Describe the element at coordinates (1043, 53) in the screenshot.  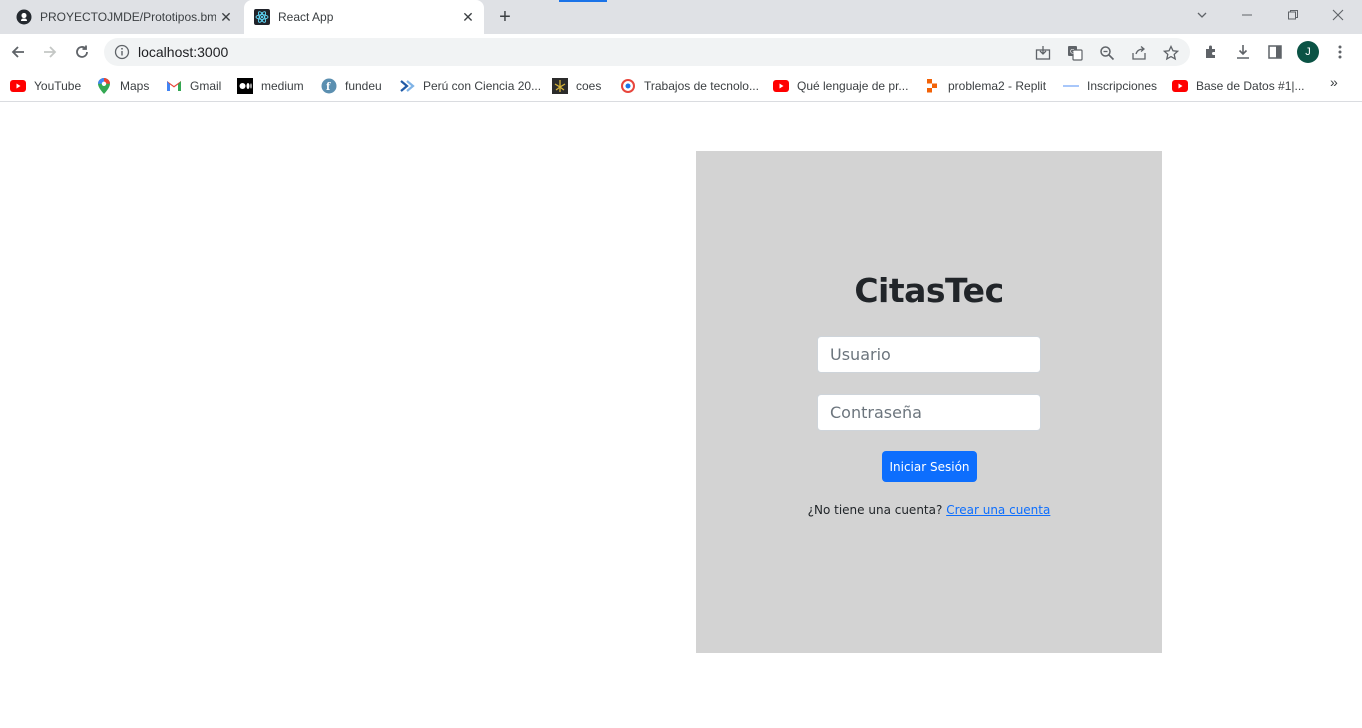
I see `install-app-icon` at that location.